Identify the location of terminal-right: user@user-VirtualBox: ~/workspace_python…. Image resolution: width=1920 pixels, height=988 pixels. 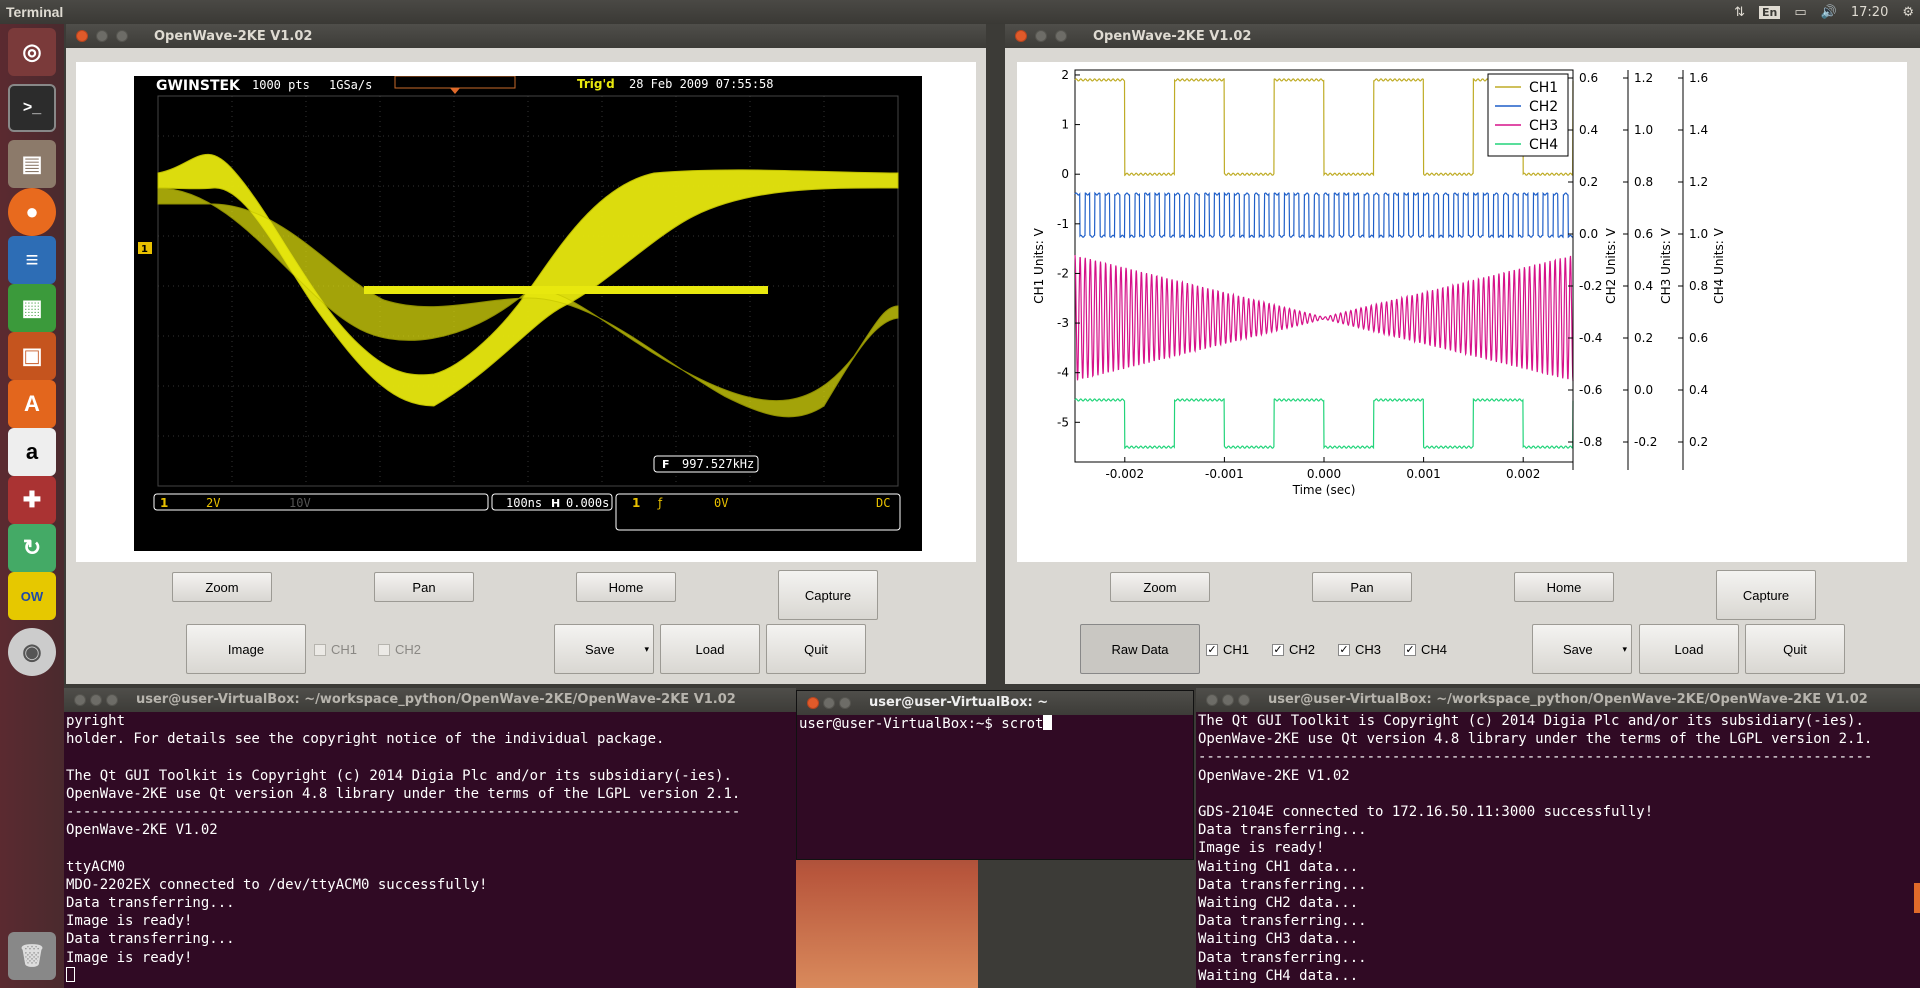
(1558, 838).